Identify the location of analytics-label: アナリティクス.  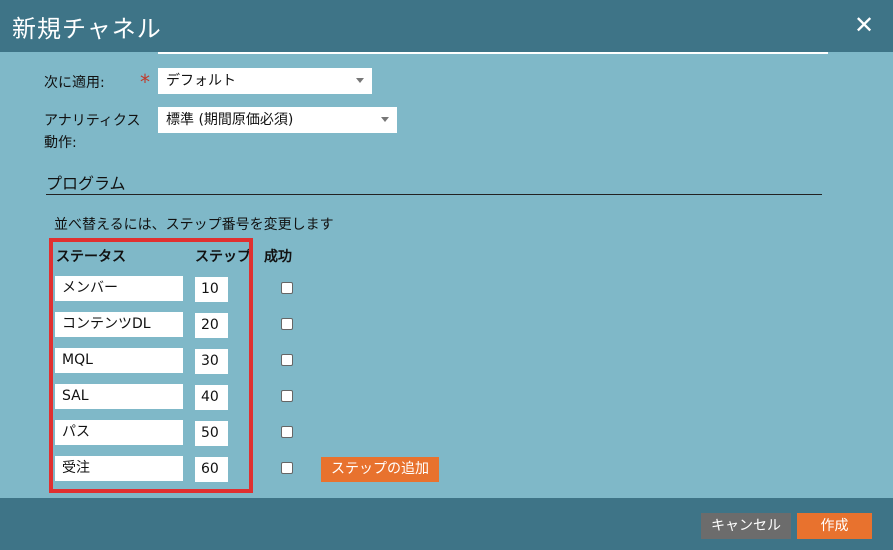
(92, 121).